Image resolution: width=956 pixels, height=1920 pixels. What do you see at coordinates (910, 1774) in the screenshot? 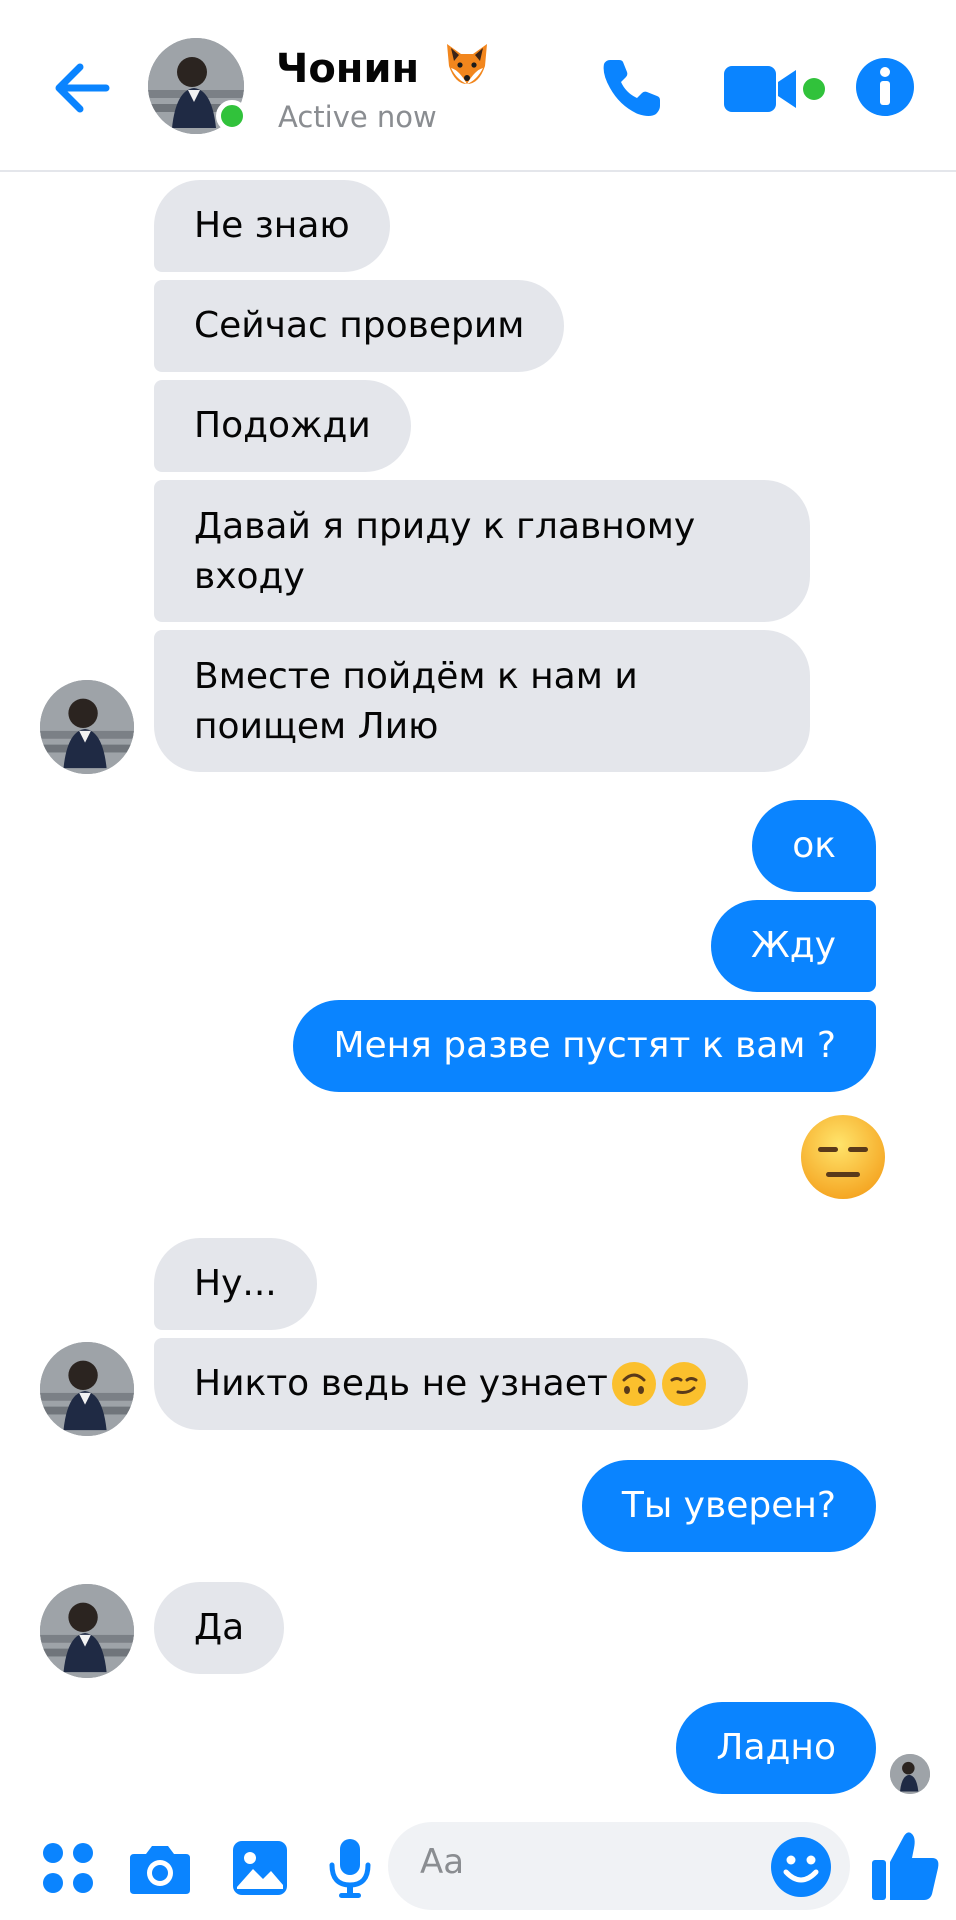
I see `seen-receipt-avatar` at bounding box center [910, 1774].